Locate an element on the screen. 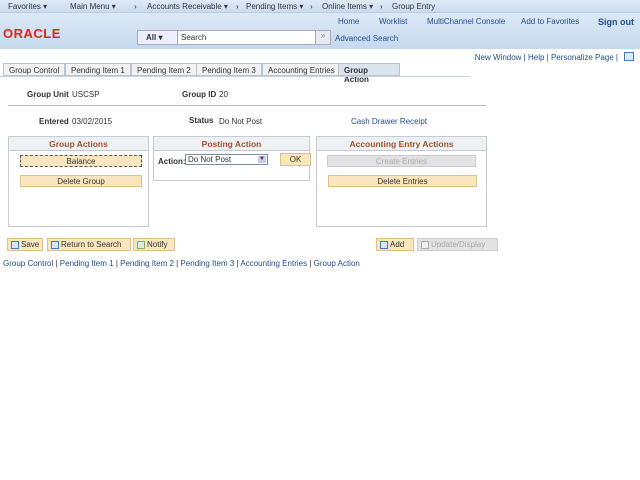 This screenshot has width=640, height=480. add-to-favorites-link: Add to Favorites is located at coordinates (550, 21).